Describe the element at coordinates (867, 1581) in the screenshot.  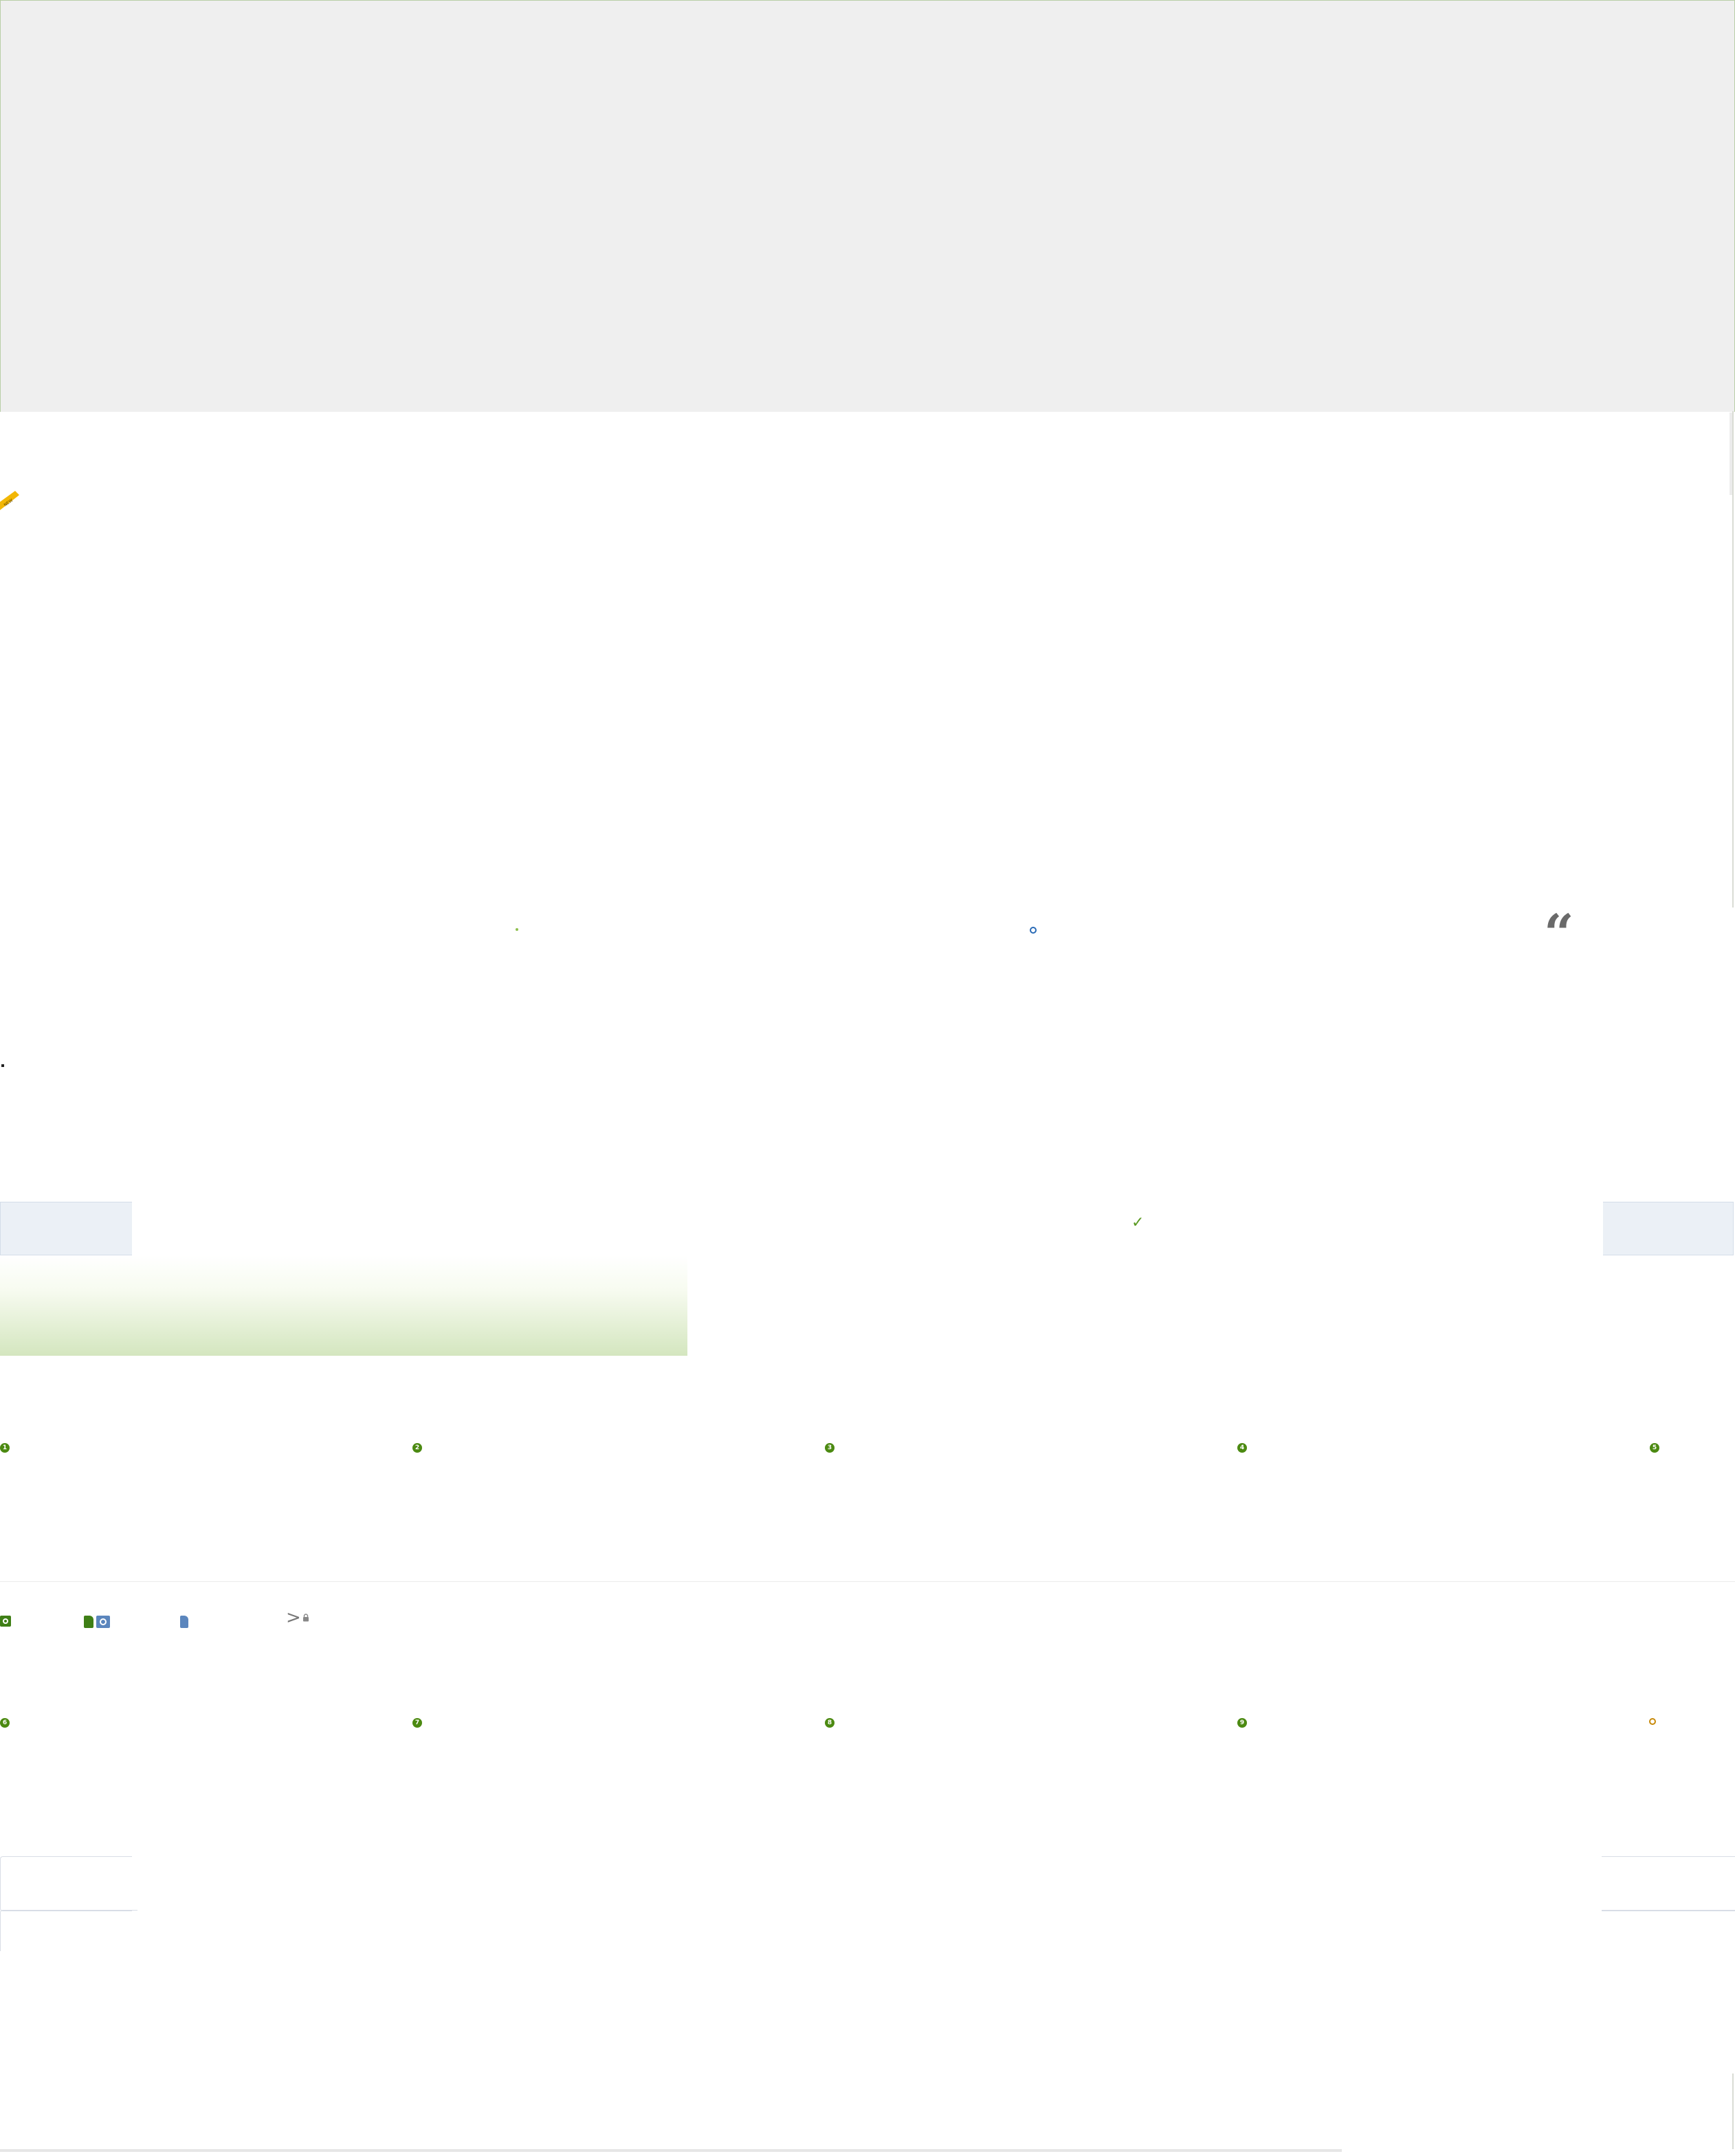
I see `section-divider` at that location.